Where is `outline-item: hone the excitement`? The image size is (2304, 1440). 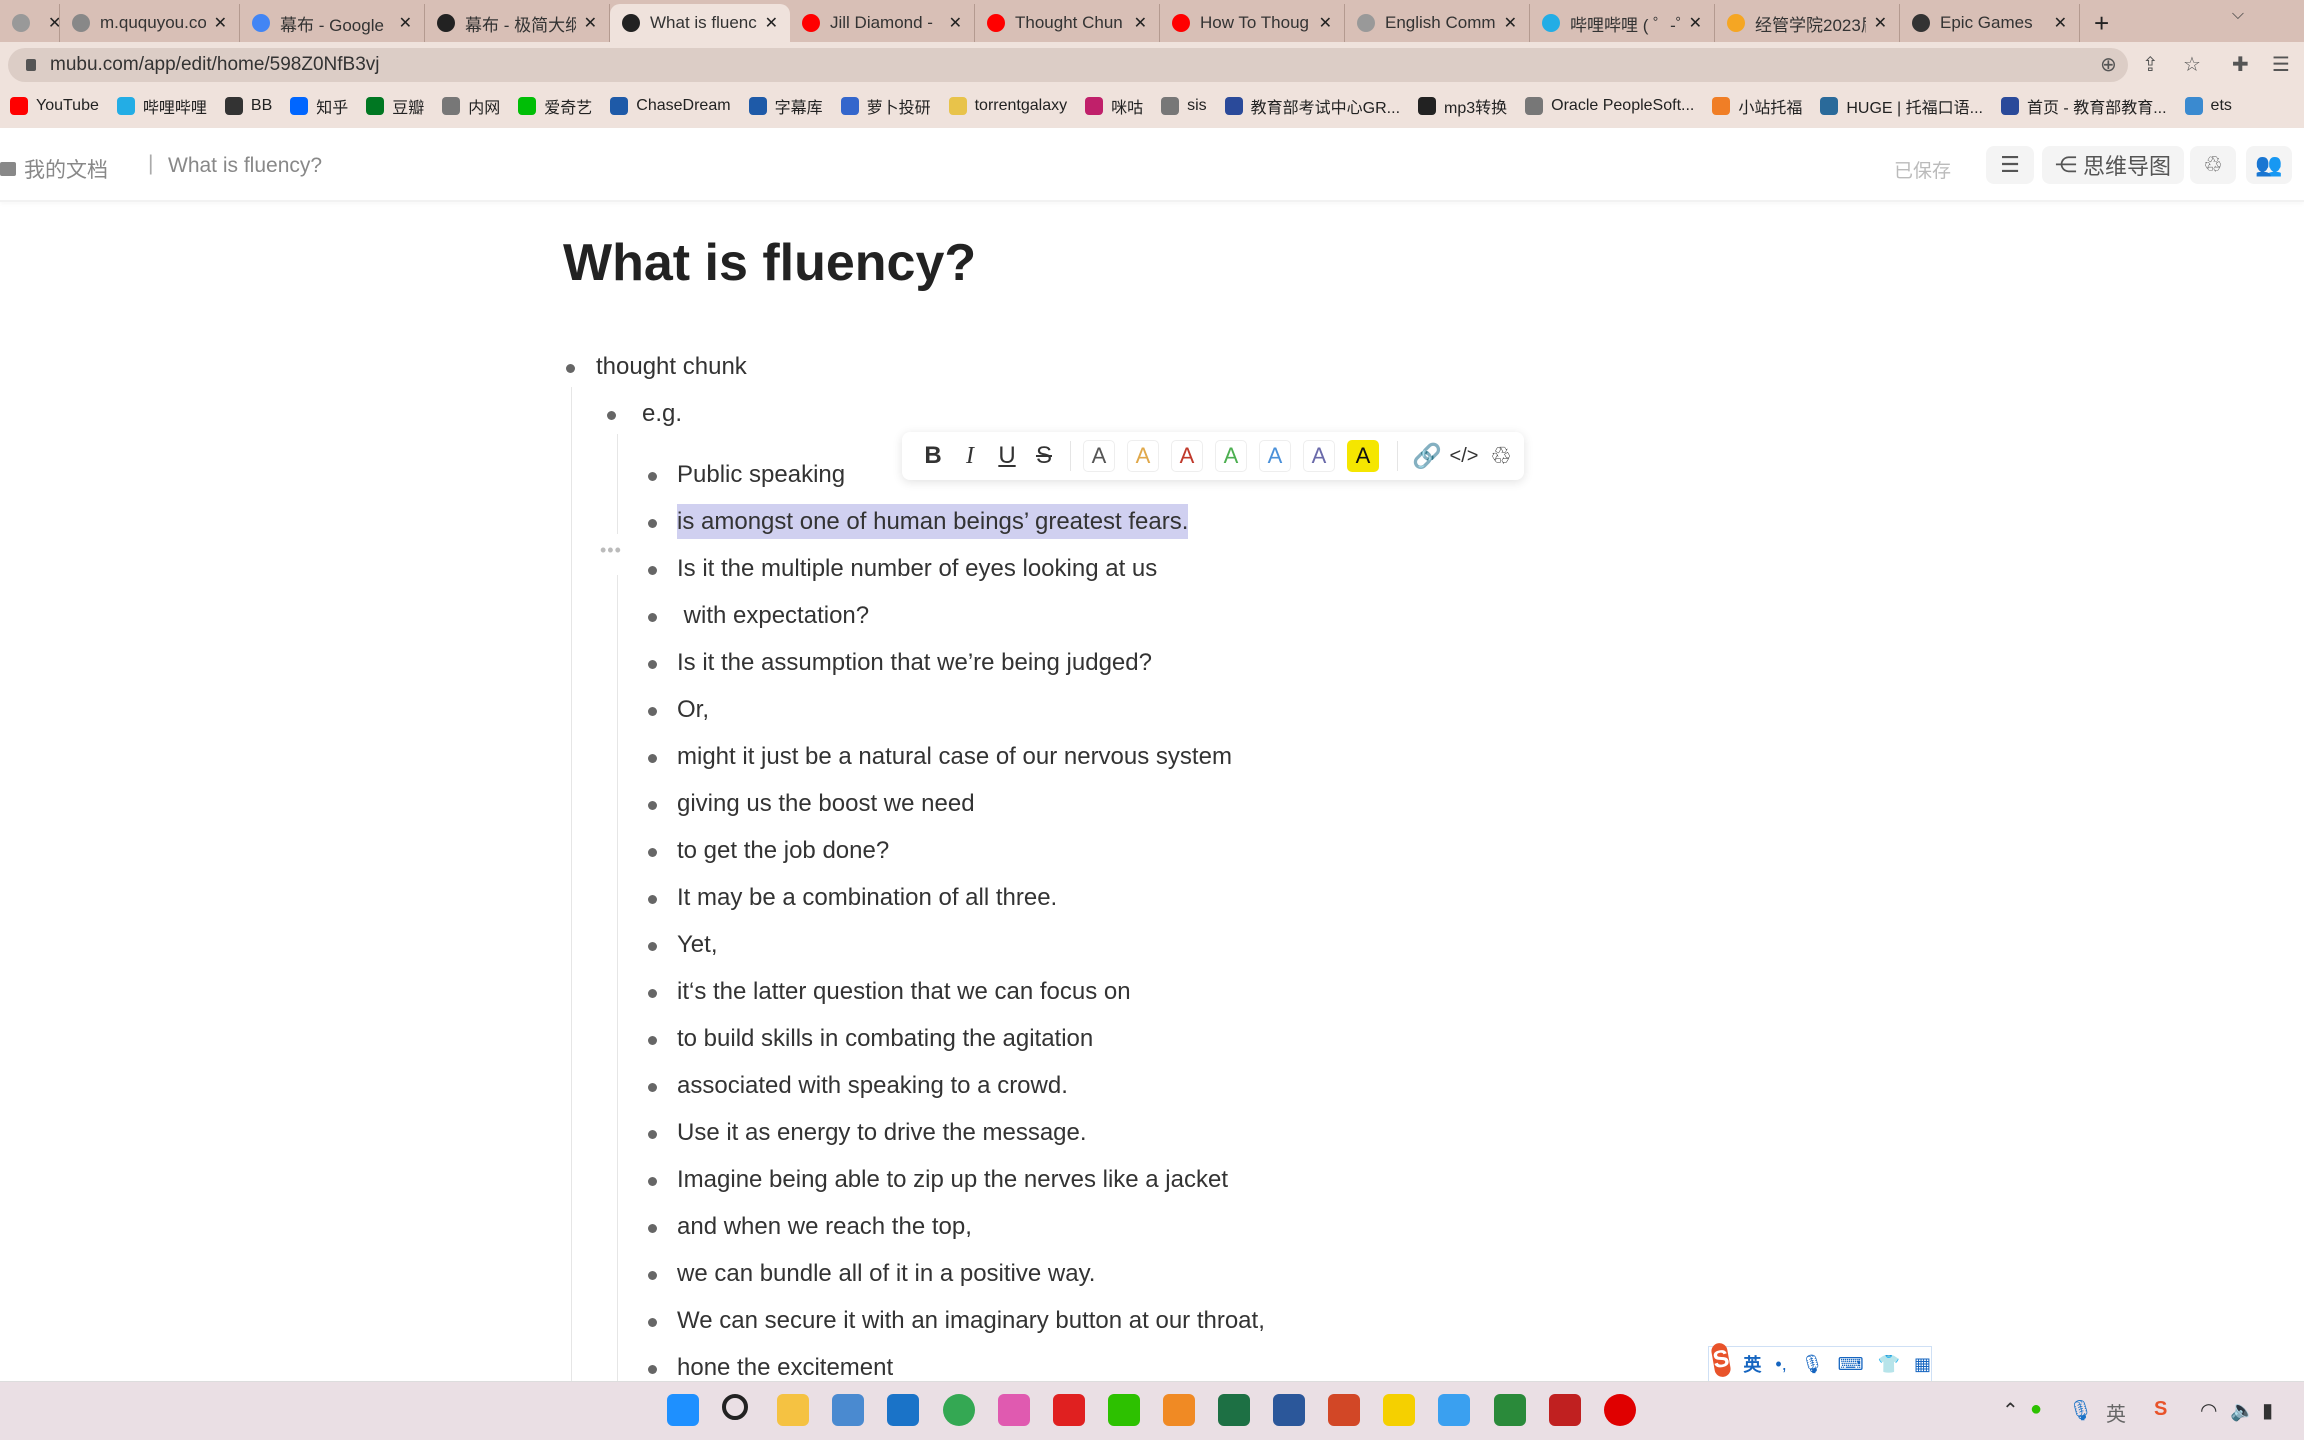
outline-item: hone the excitement is located at coordinates (785, 1367).